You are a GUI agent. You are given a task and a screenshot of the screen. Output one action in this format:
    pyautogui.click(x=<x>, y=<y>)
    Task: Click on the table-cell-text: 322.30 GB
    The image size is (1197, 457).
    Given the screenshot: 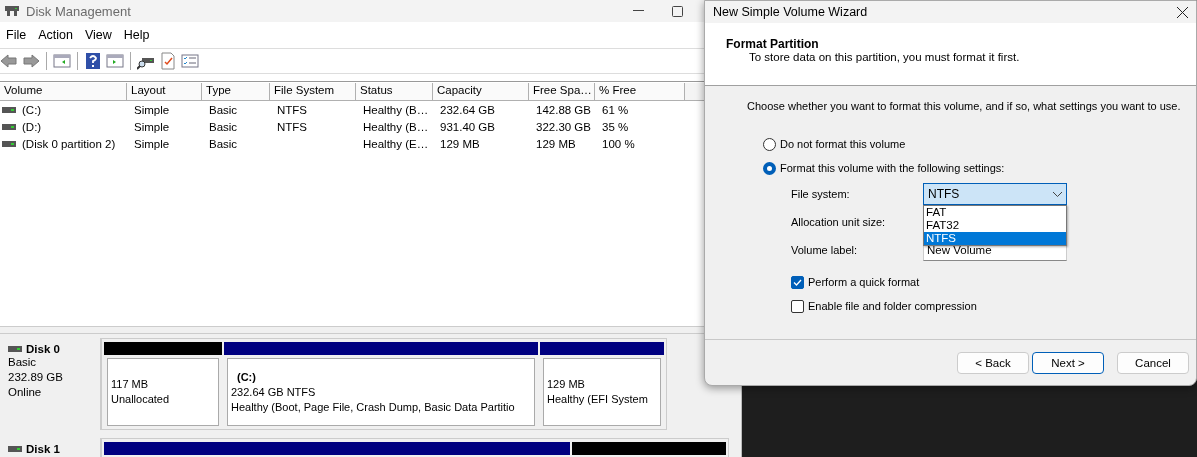 What is the action you would take?
    pyautogui.click(x=563, y=126)
    